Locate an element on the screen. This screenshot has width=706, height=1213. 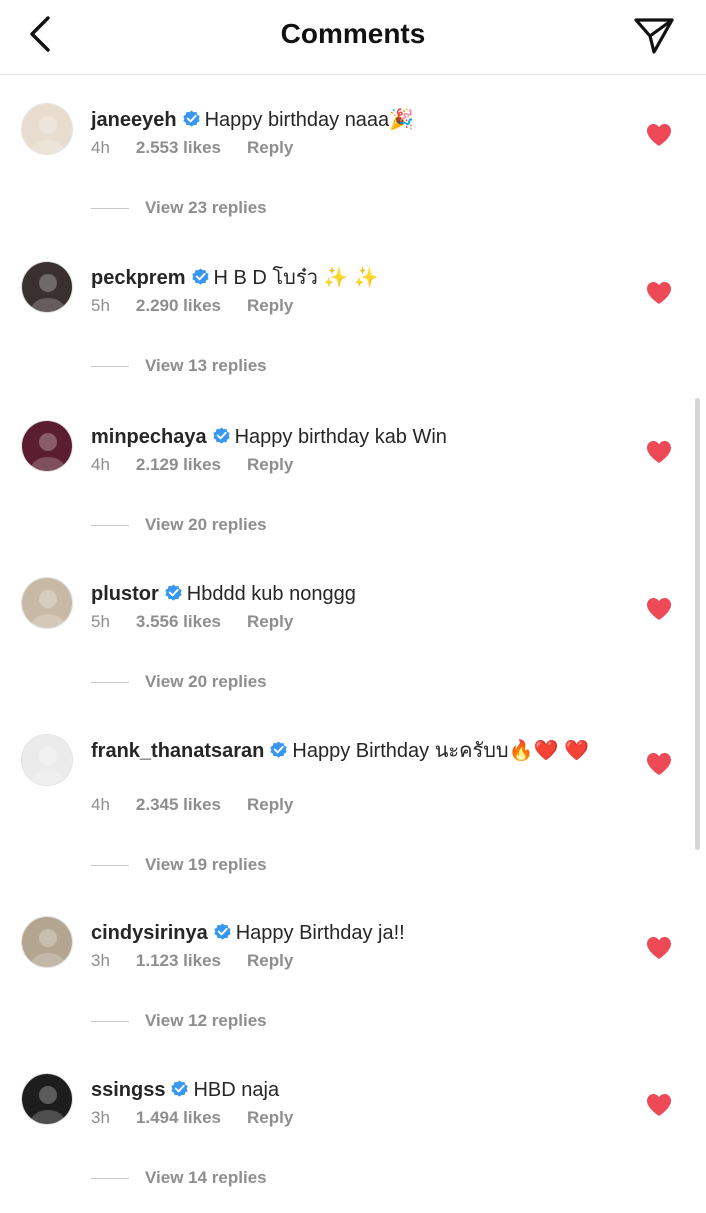
view-replies-link: View 13 replies is located at coordinates (179, 366).